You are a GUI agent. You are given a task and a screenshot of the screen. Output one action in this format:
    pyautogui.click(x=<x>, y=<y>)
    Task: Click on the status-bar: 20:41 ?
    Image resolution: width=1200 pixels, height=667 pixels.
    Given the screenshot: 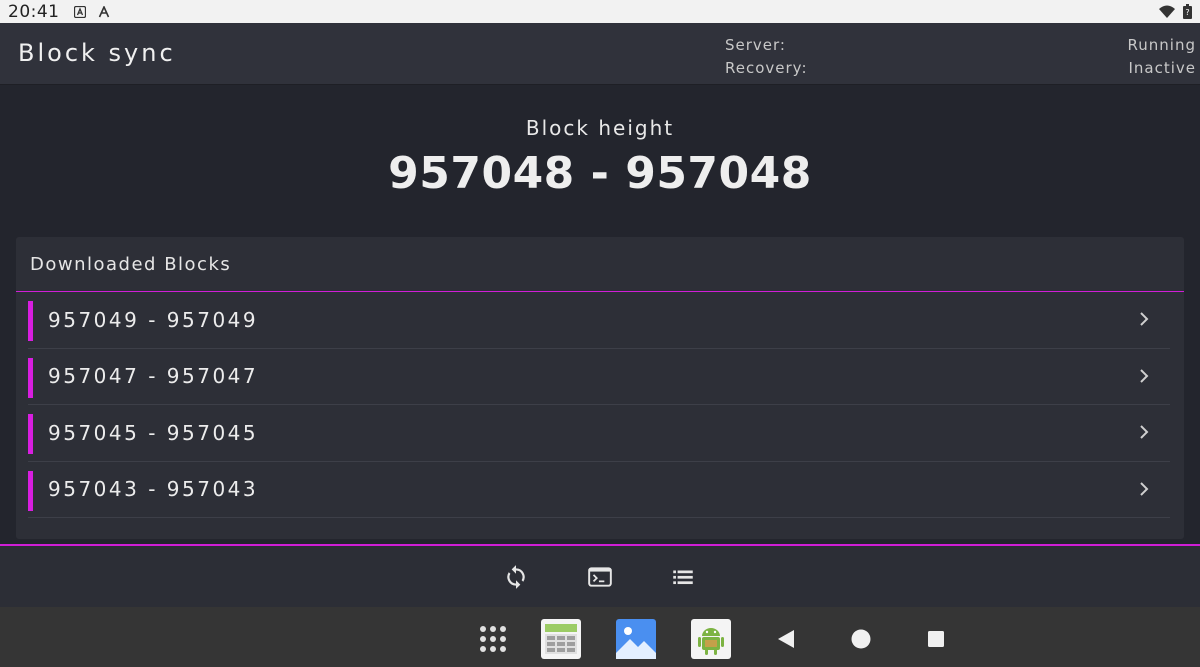 What is the action you would take?
    pyautogui.click(x=600, y=11)
    